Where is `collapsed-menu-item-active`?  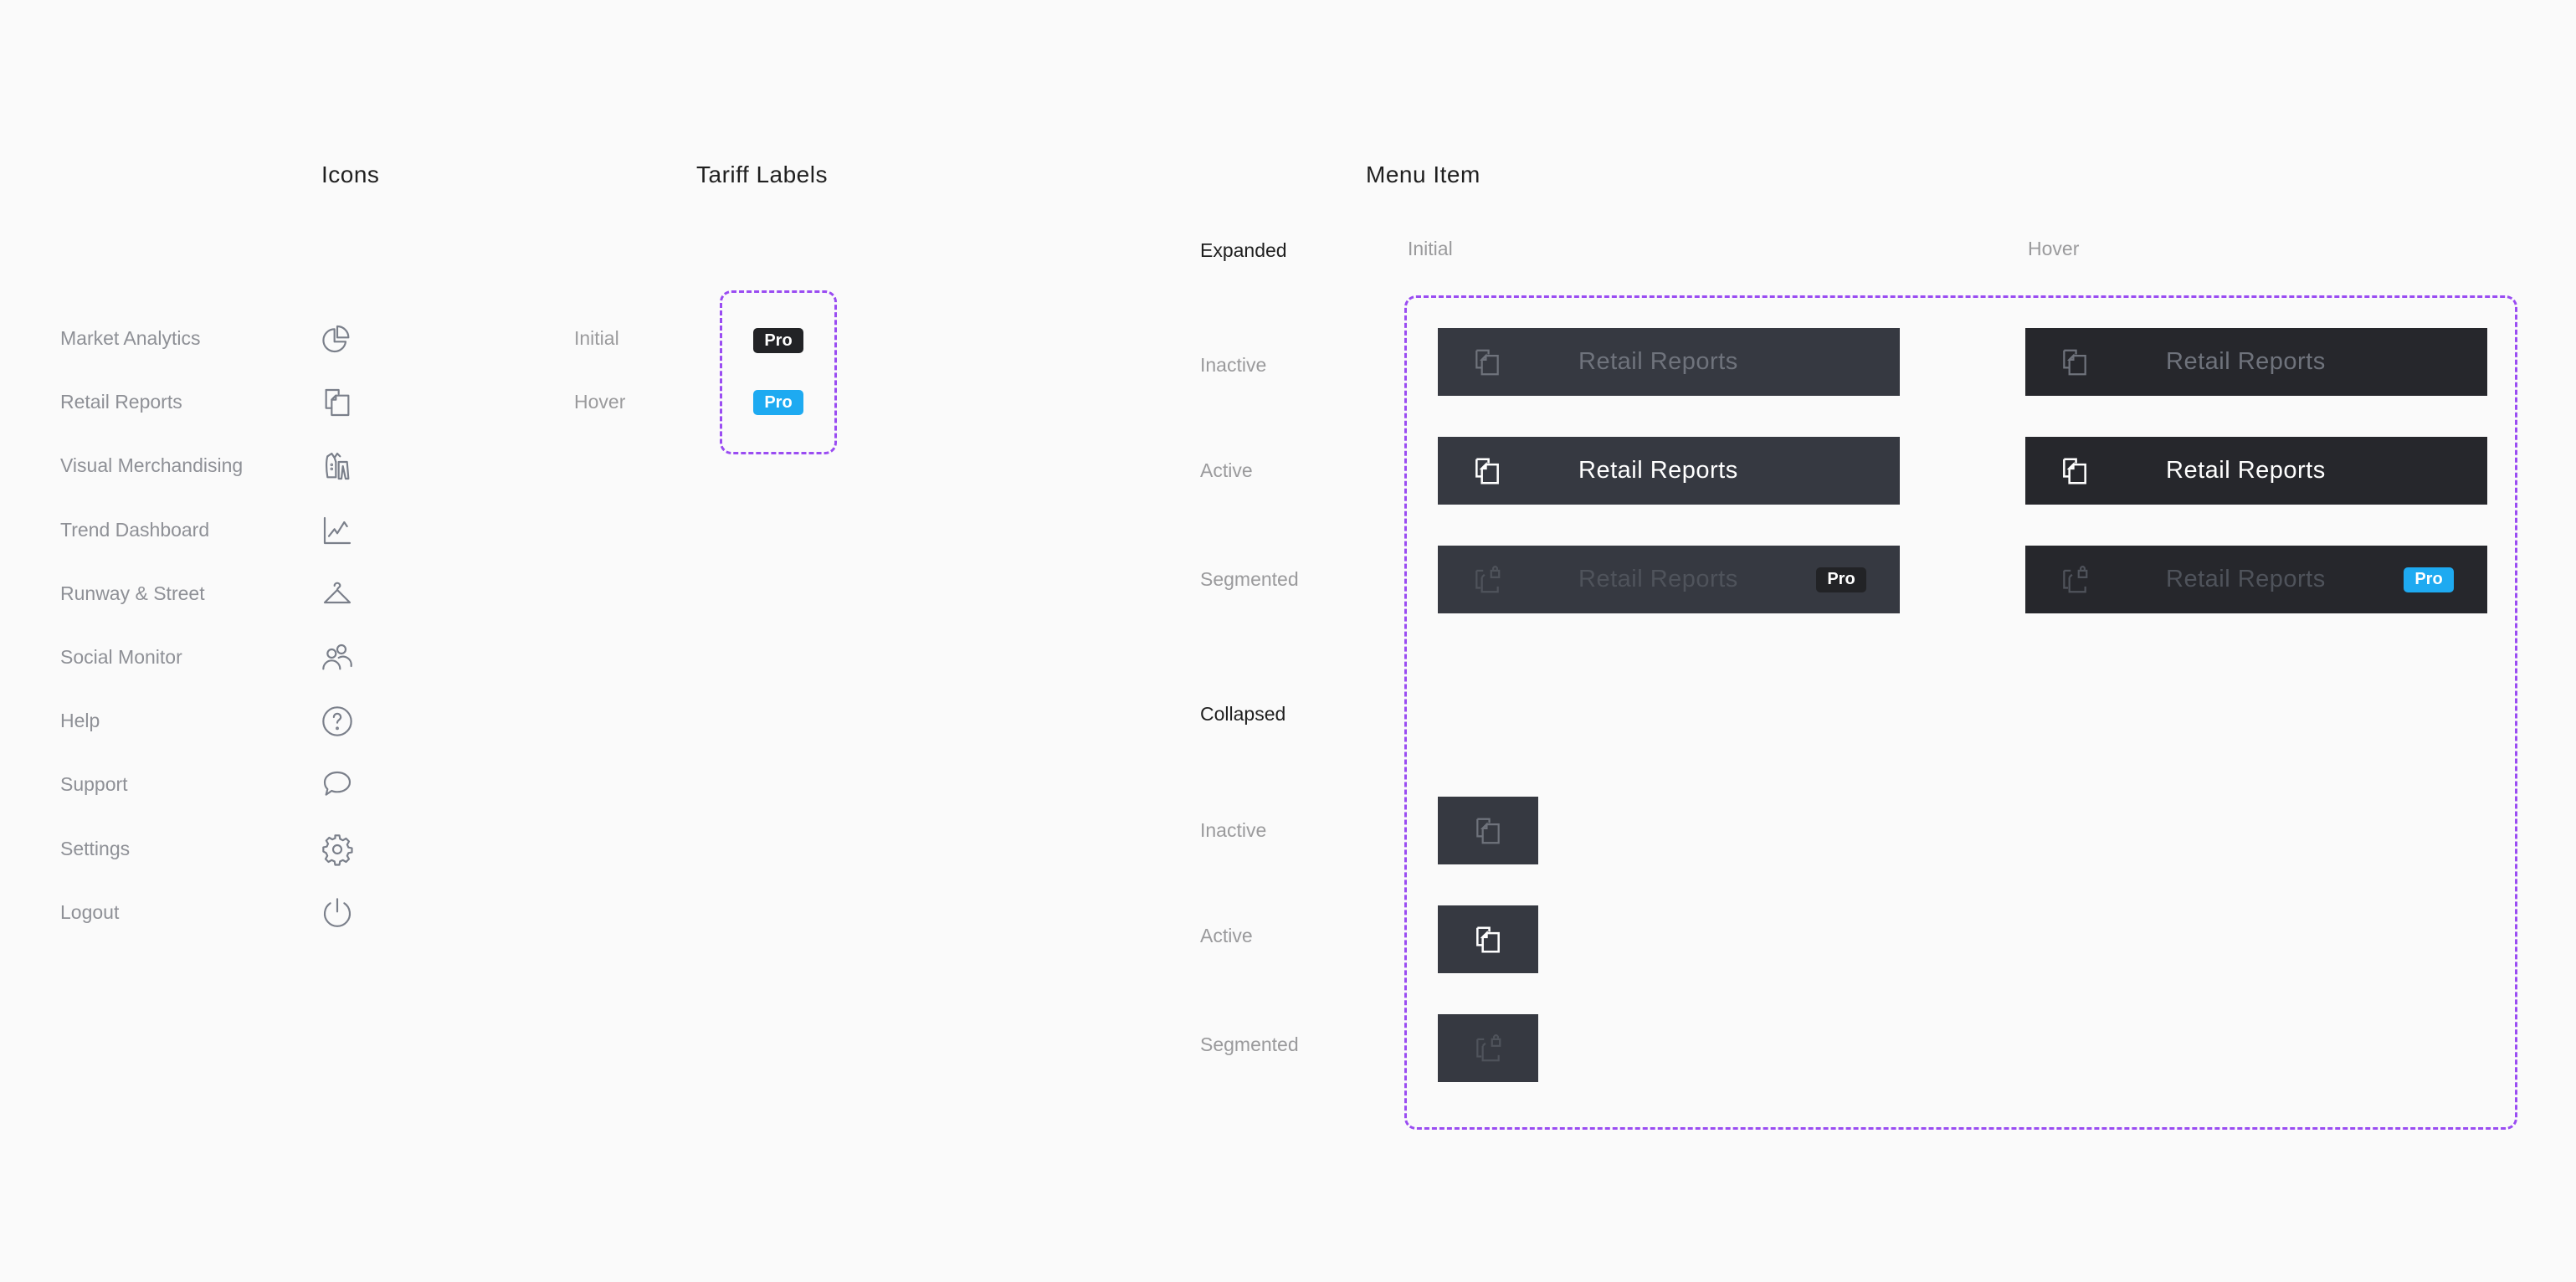 collapsed-menu-item-active is located at coordinates (1488, 939).